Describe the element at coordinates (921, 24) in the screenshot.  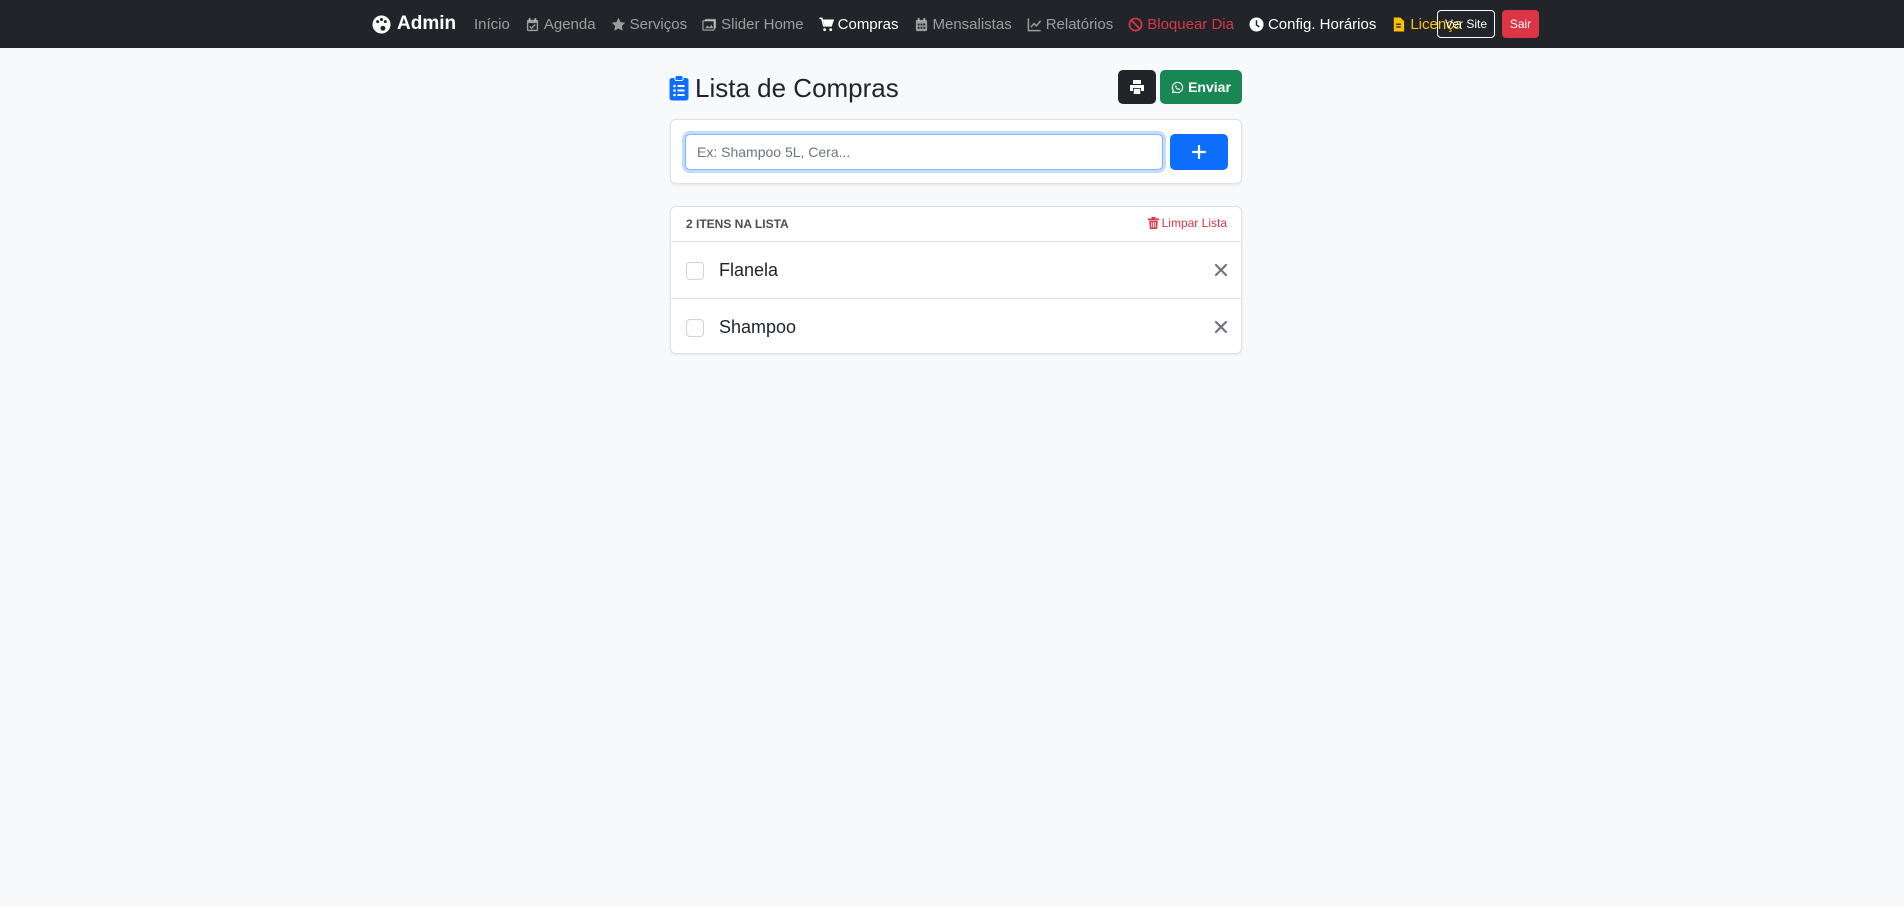
I see `calendar-icon` at that location.